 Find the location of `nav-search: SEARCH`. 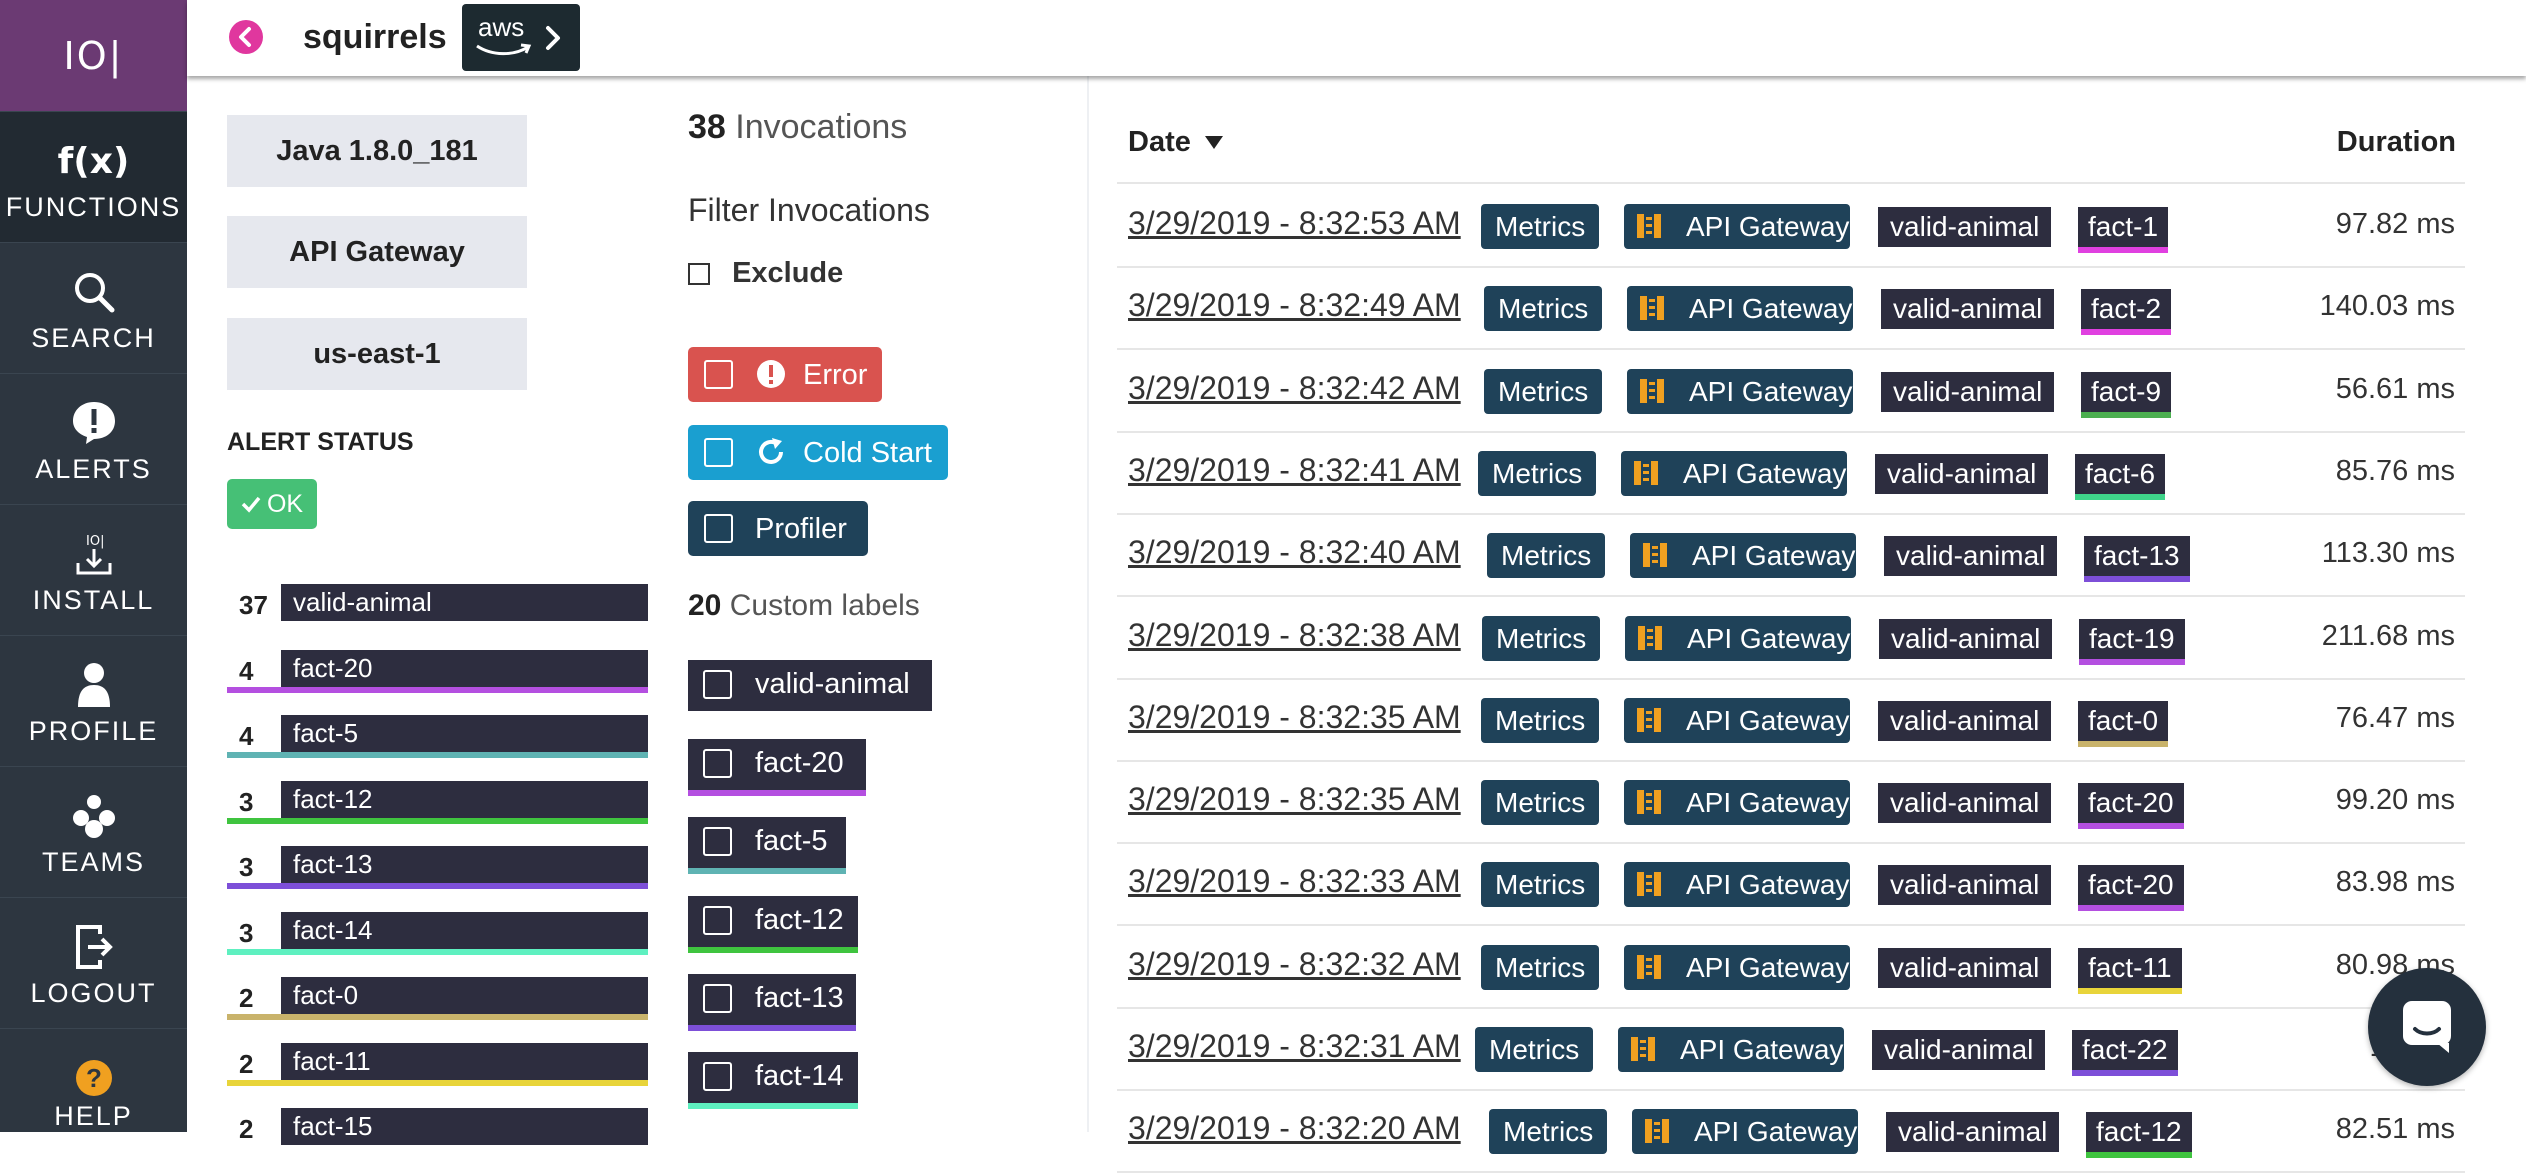

nav-search: SEARCH is located at coordinates (93, 307).